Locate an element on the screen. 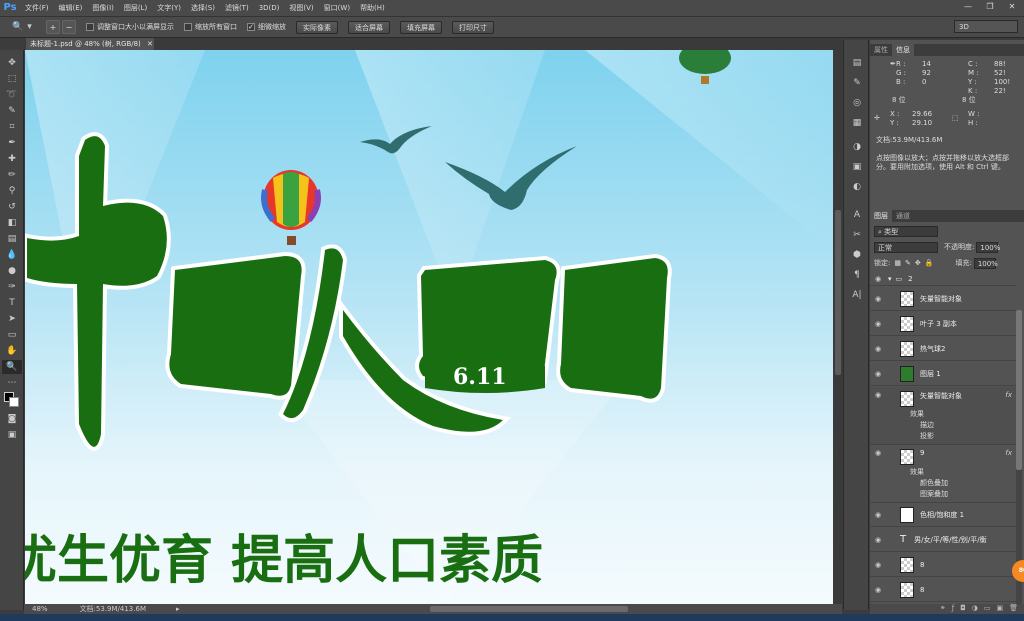 The image size is (1024, 621). layer-row: ◉ 矢量智能对象 is located at coordinates (943, 299).